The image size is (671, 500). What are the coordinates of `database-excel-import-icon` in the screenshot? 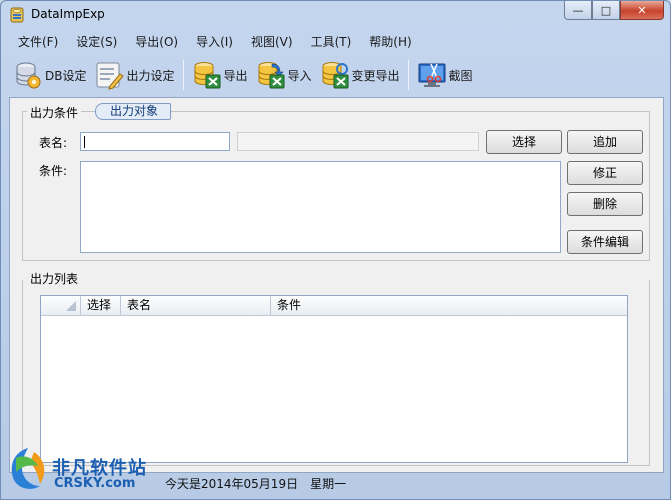 It's located at (271, 75).